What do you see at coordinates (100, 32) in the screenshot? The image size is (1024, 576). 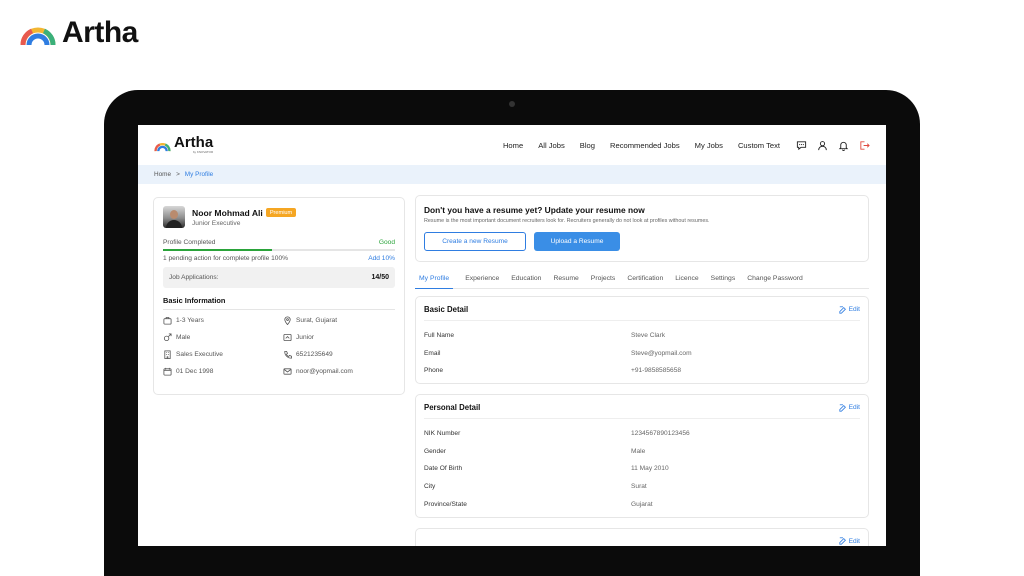 I see `brand-name: Artha` at bounding box center [100, 32].